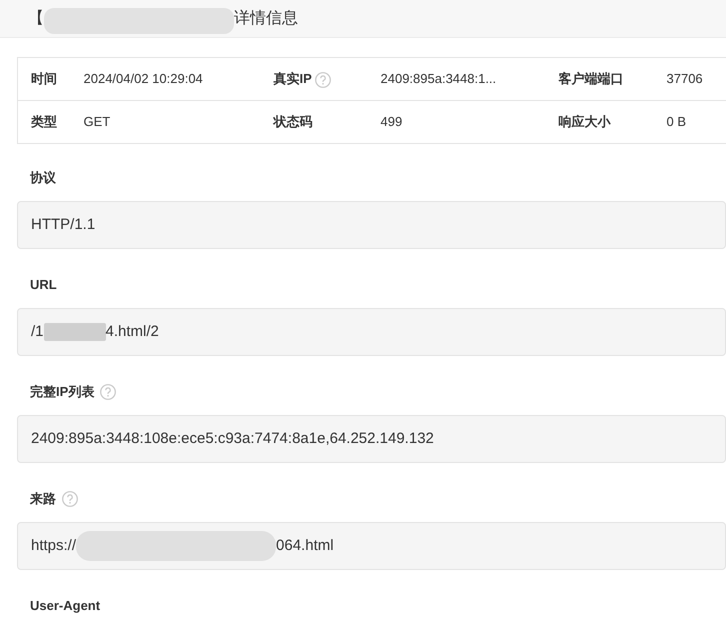  What do you see at coordinates (65, 605) in the screenshot?
I see `section-label: User-Agent` at bounding box center [65, 605].